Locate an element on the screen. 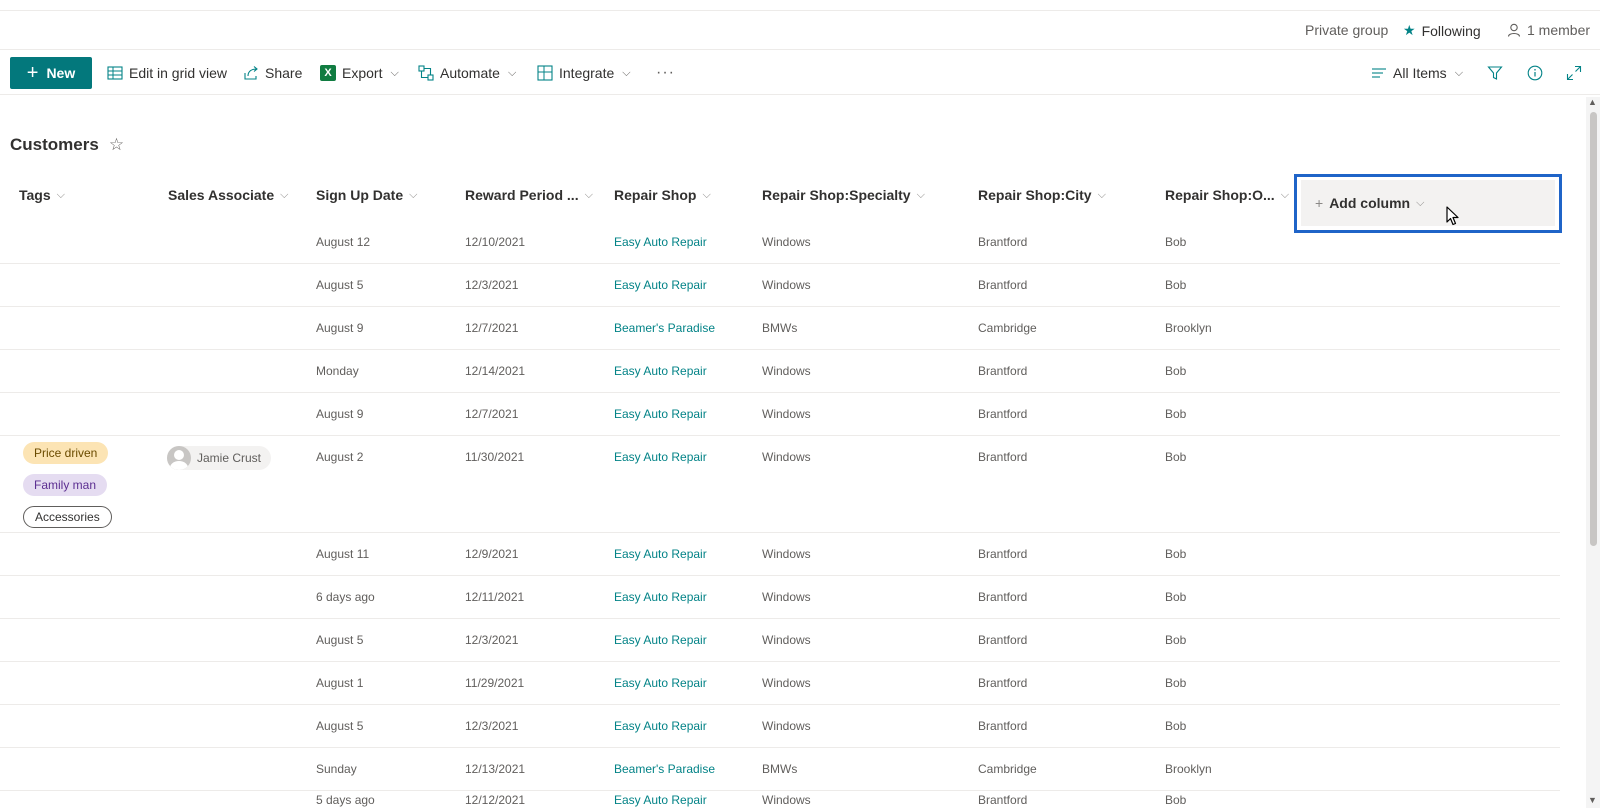  scroll-up-arrow-icon: ▲ is located at coordinates (1592, 102).